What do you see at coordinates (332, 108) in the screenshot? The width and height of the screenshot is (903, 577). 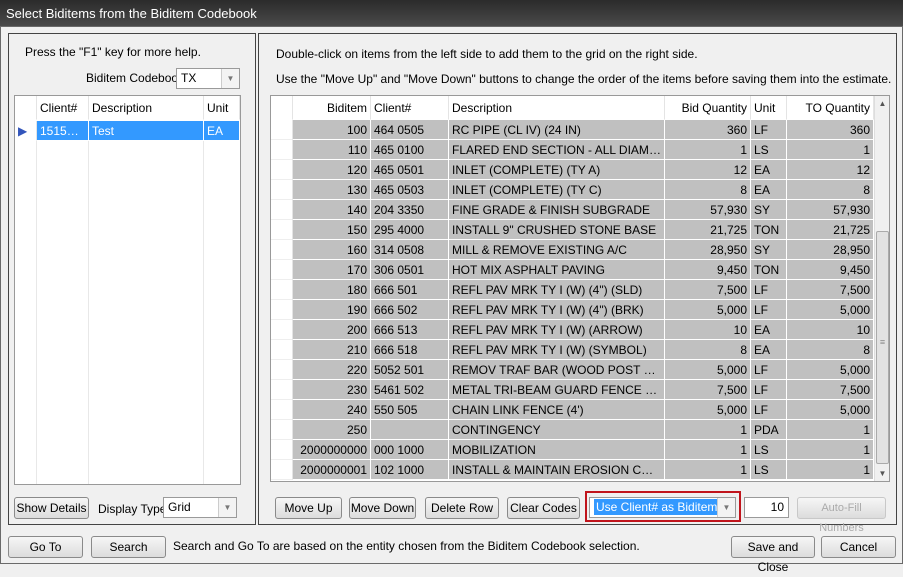 I see `col-biditem: Biditem` at bounding box center [332, 108].